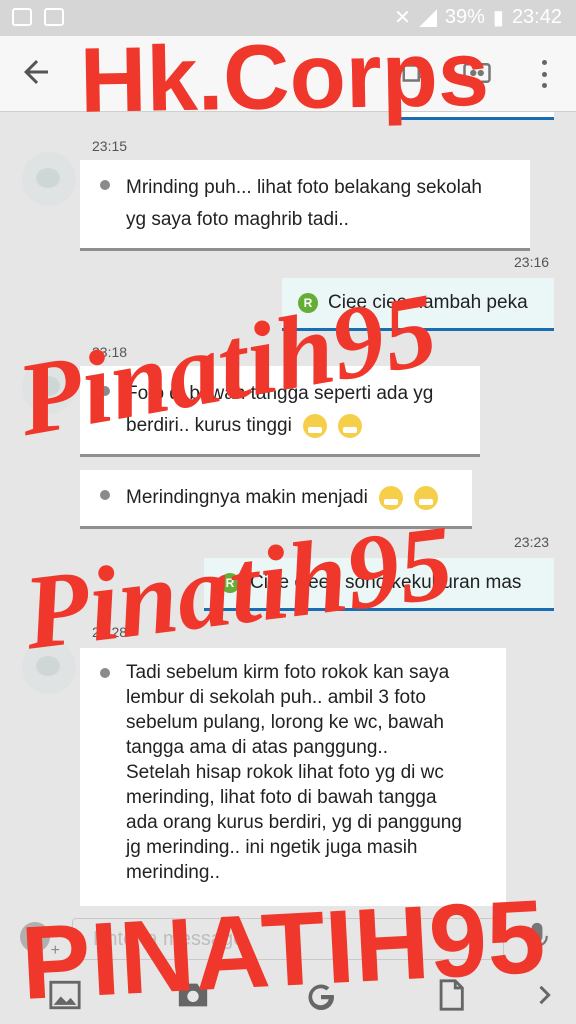 Image resolution: width=576 pixels, height=1024 pixels. Describe the element at coordinates (402, 18) in the screenshot. I see `mute-icon: ✕` at that location.